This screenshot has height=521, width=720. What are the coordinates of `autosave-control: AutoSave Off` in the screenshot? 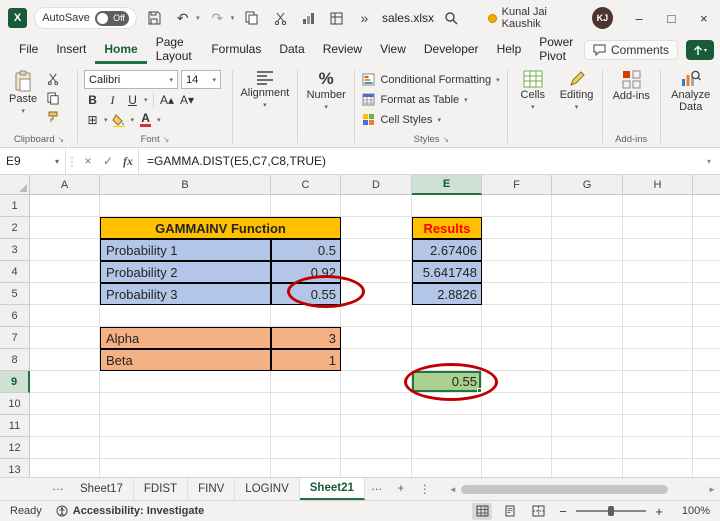 It's located at (85, 18).